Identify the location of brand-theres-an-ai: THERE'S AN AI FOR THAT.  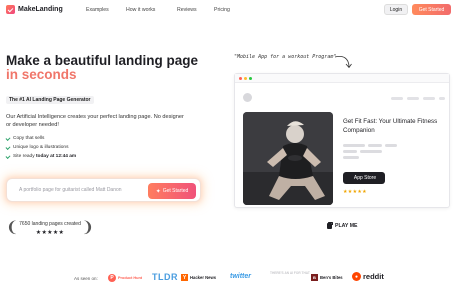
(290, 273).